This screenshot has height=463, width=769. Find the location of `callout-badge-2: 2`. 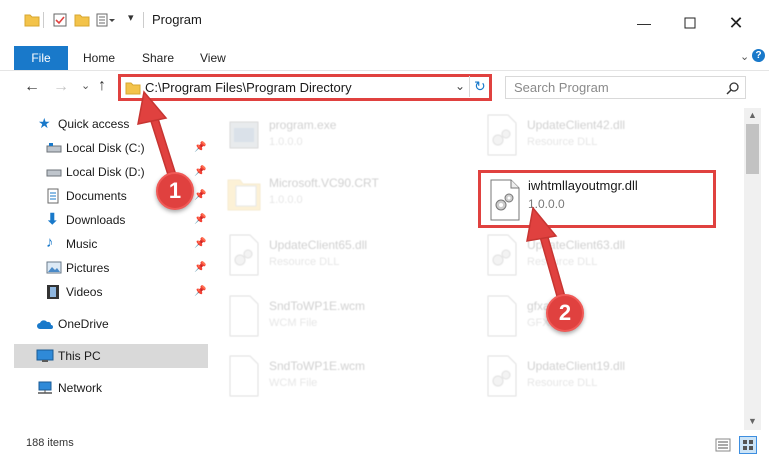

callout-badge-2: 2 is located at coordinates (565, 313).